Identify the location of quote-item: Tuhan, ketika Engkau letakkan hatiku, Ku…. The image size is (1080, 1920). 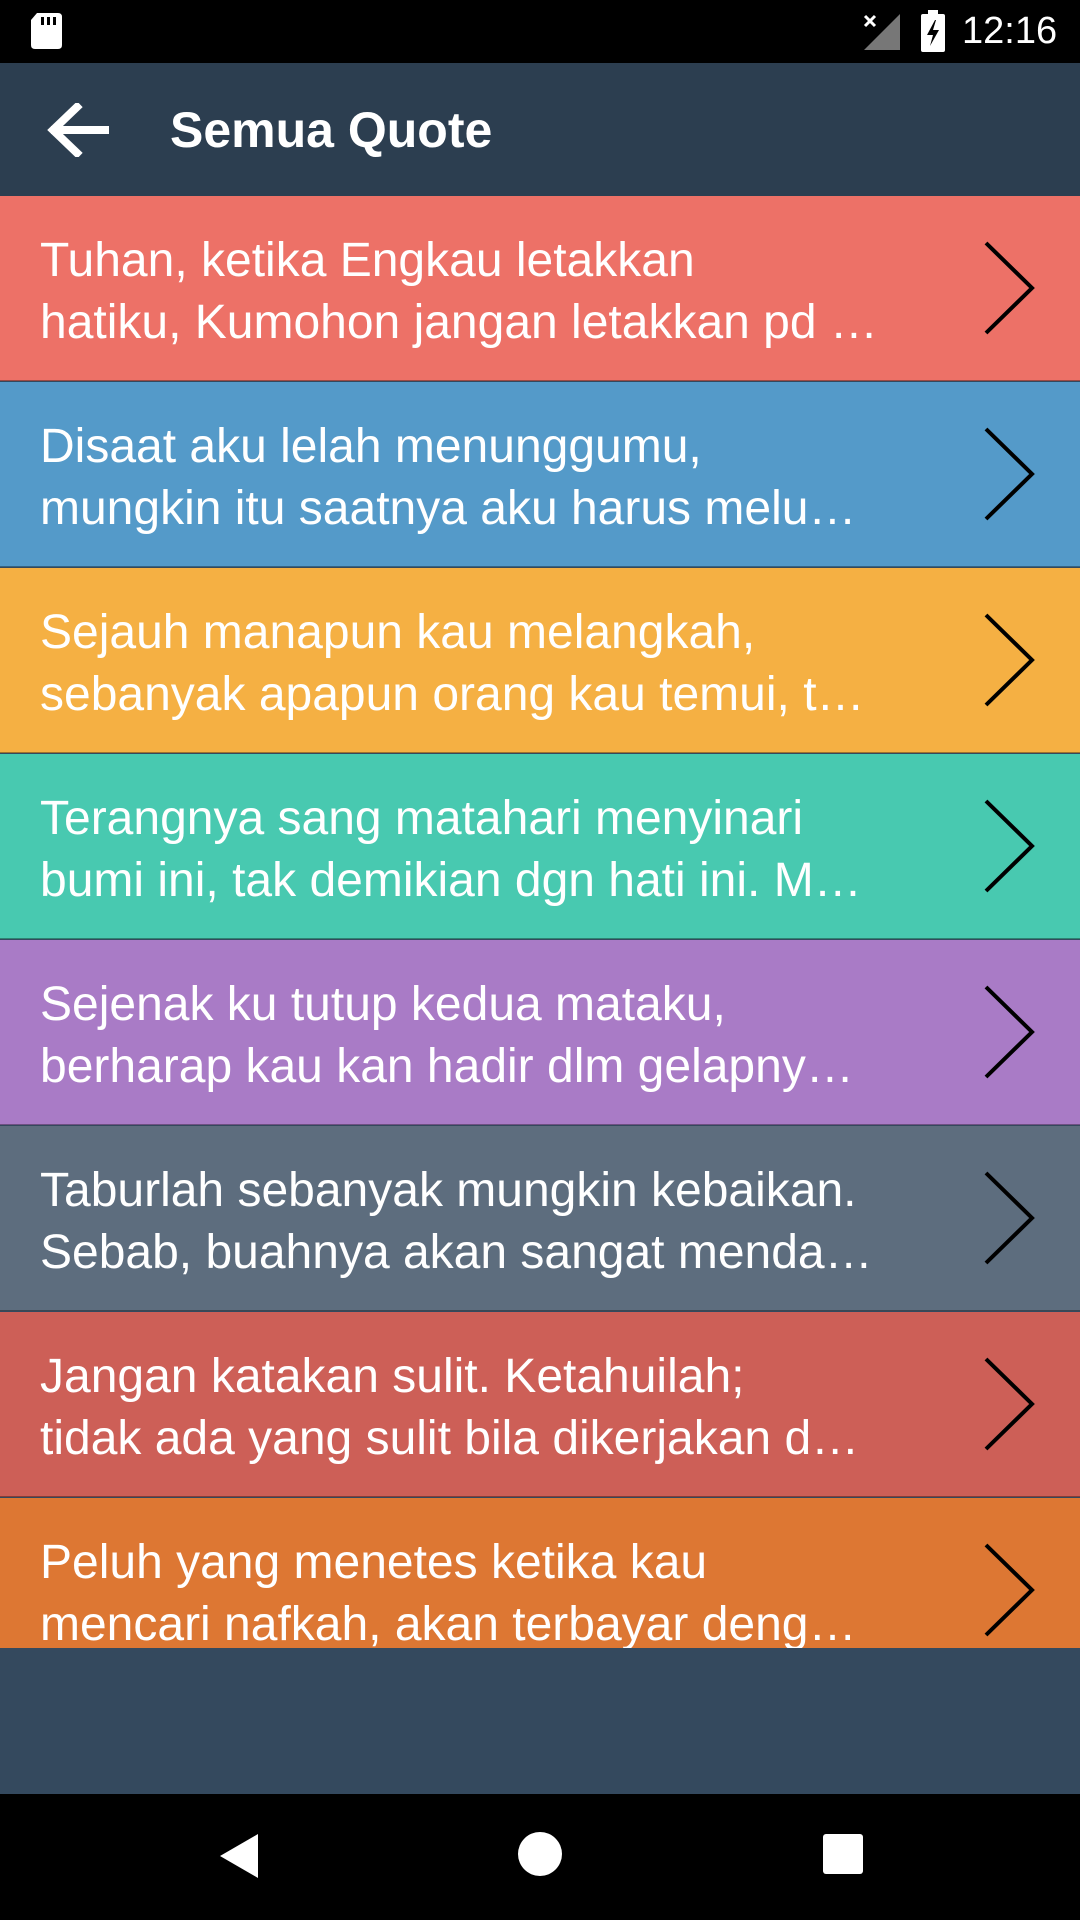
(540, 288).